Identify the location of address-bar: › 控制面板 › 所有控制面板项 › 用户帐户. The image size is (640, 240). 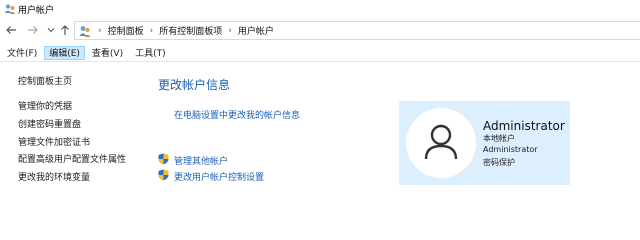
(357, 30).